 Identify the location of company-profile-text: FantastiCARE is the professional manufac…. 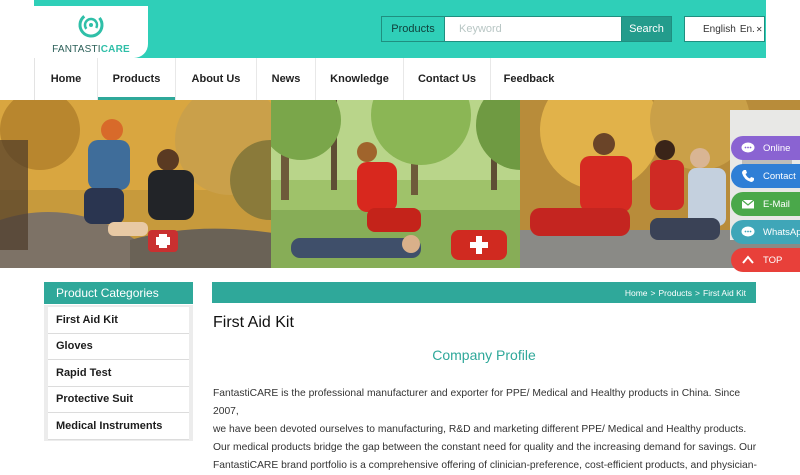
(487, 430).